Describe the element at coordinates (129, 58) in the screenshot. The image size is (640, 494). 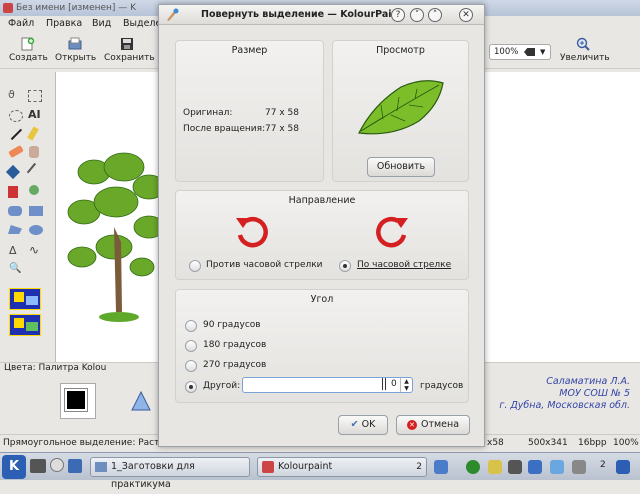
I see `save-label: Сохранить` at that location.